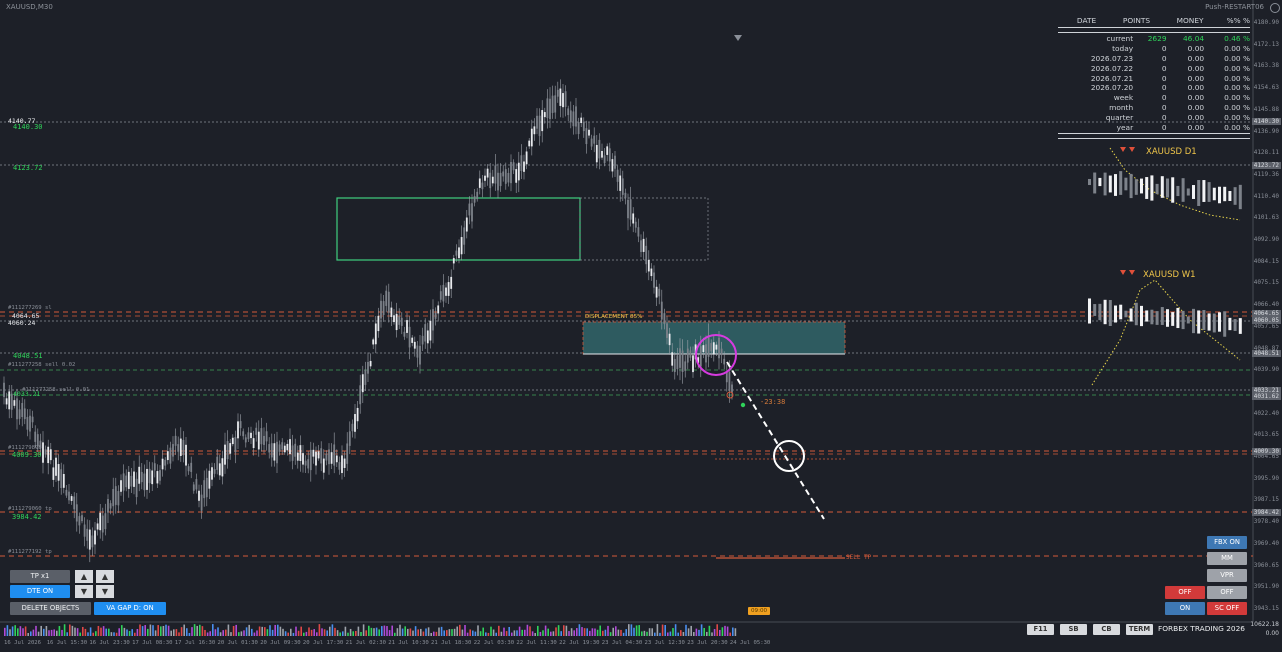 The image size is (1282, 652). What do you see at coordinates (1266, 500) in the screenshot?
I see `price-tick-label: 3987.15` at bounding box center [1266, 500].